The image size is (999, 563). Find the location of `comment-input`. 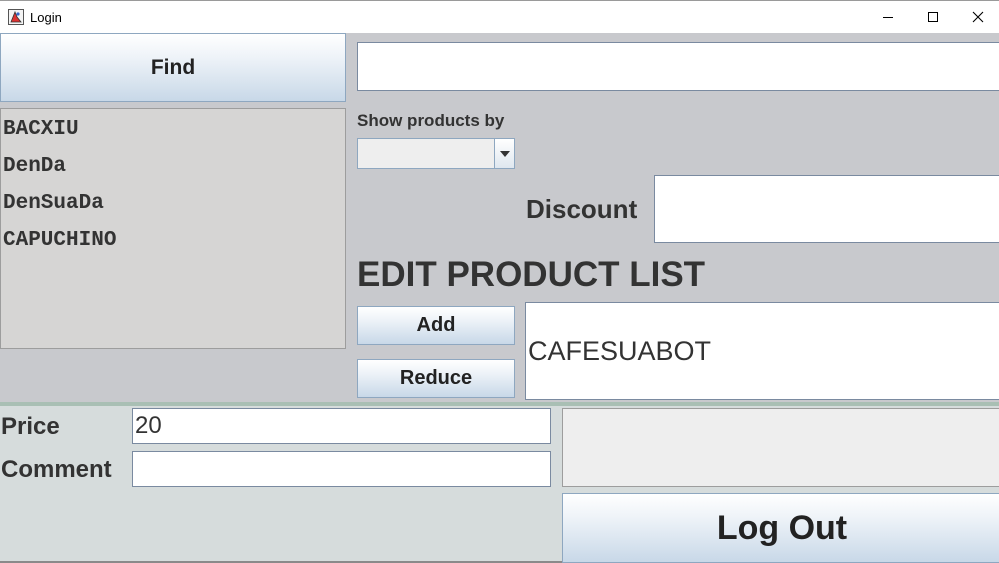

comment-input is located at coordinates (341, 469).